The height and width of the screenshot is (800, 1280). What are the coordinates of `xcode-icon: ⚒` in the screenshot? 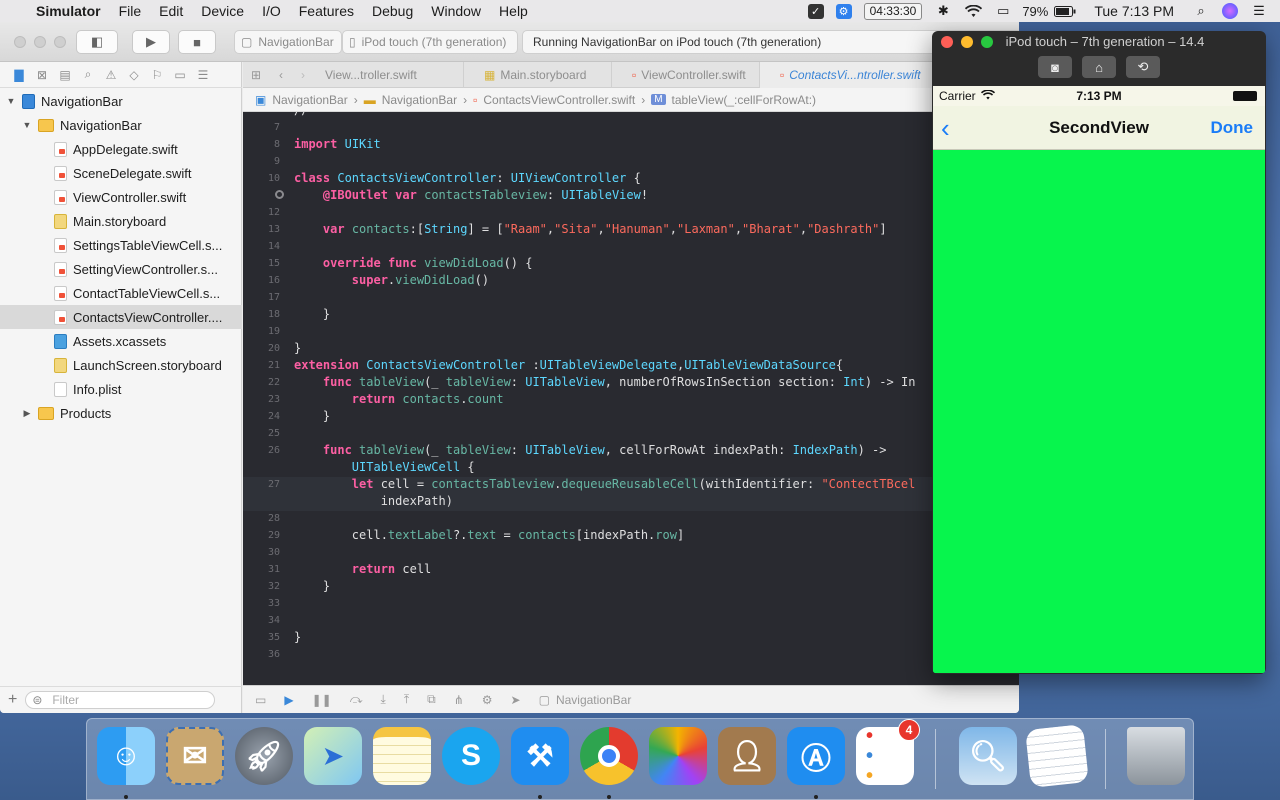 It's located at (540, 756).